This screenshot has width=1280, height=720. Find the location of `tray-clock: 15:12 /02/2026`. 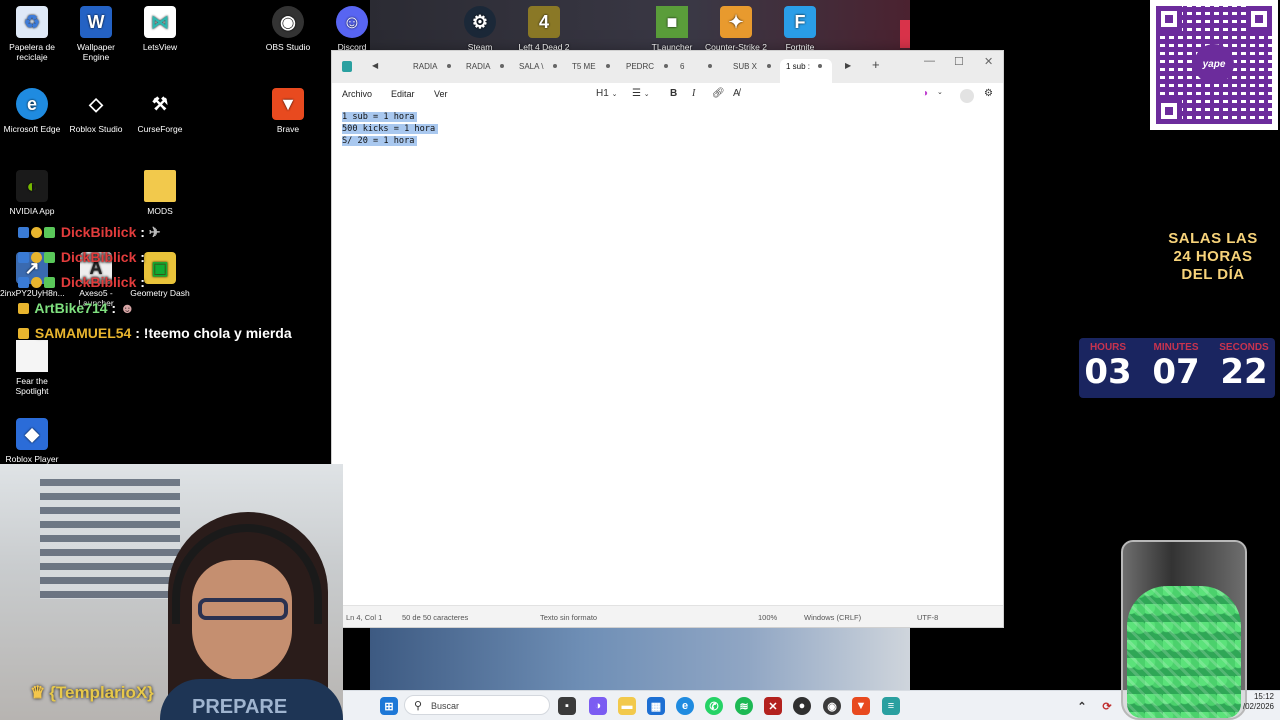

tray-clock: 15:12 /02/2026 is located at coordinates (1257, 702).